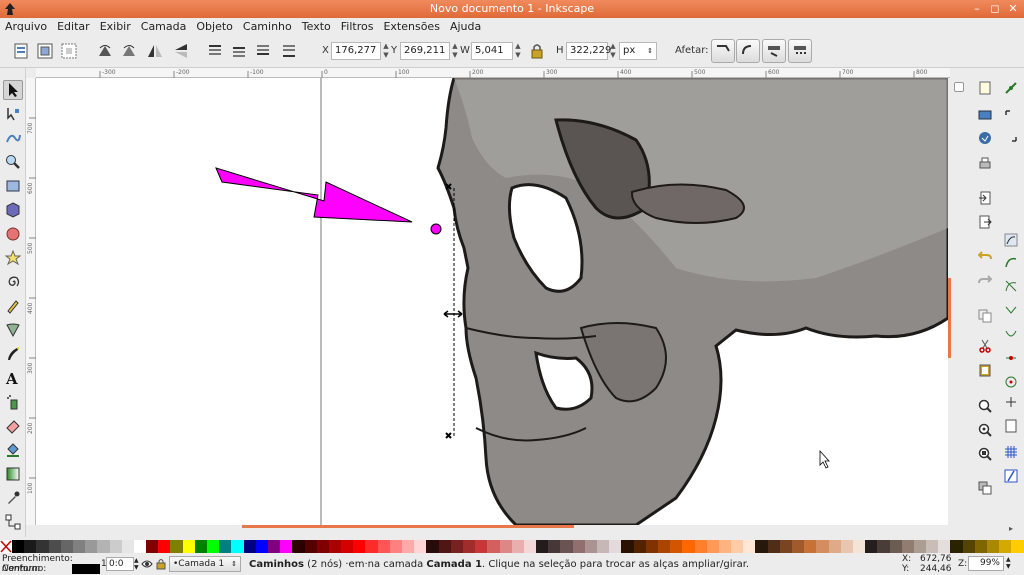  I want to click on selector-tool, so click(13, 90).